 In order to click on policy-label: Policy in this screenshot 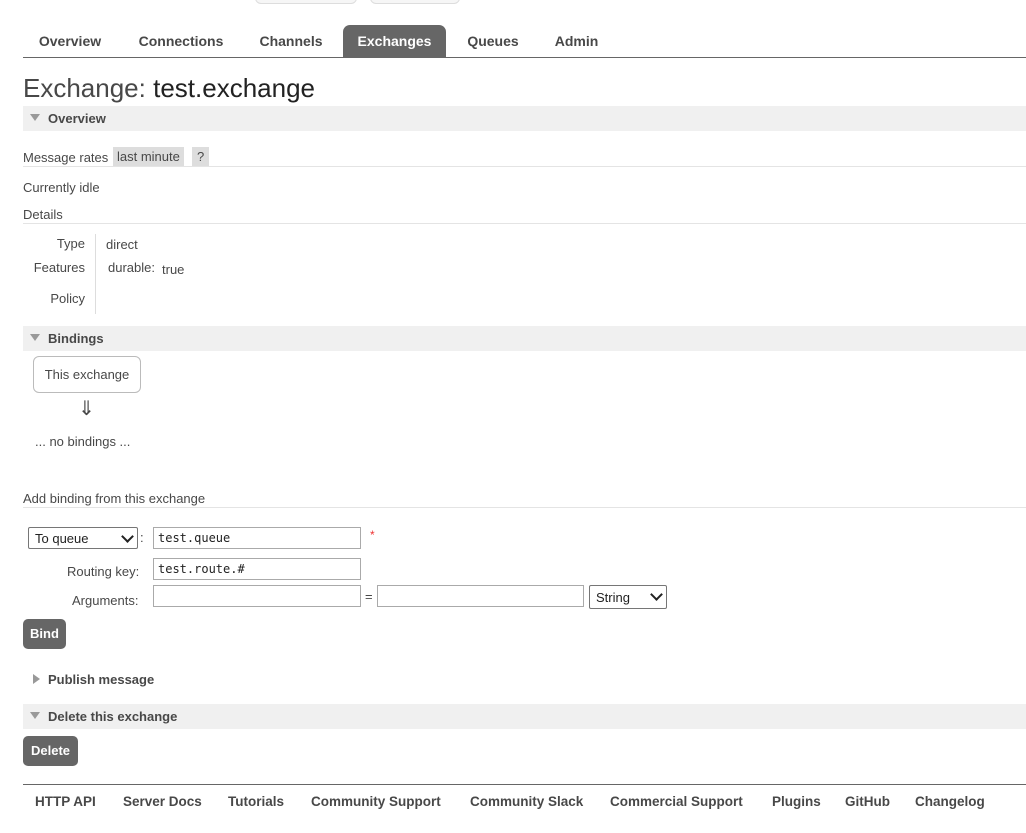, I will do `click(67, 298)`.